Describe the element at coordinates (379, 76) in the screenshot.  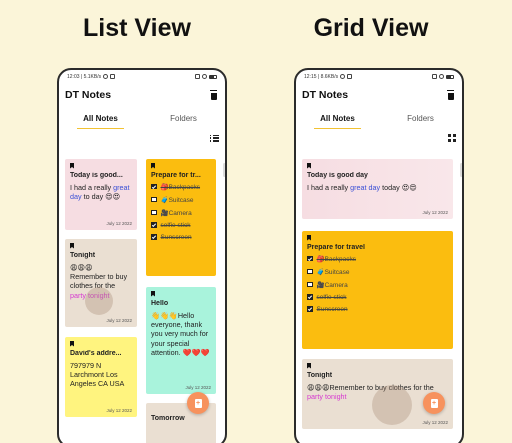
I see `status-bar: 12:15 | 8.6KB/s` at that location.